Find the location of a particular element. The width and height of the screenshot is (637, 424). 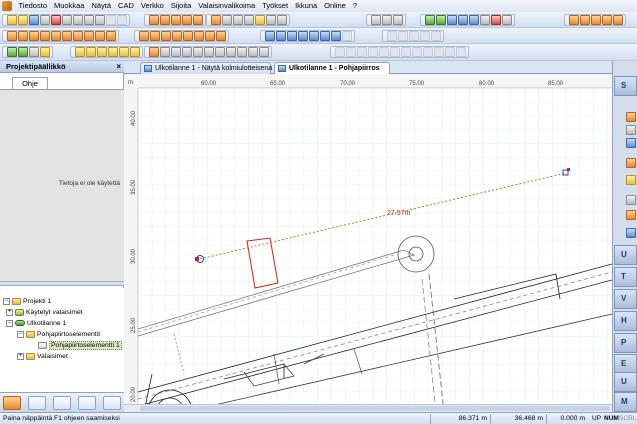

output-view-button is located at coordinates (111, 402).